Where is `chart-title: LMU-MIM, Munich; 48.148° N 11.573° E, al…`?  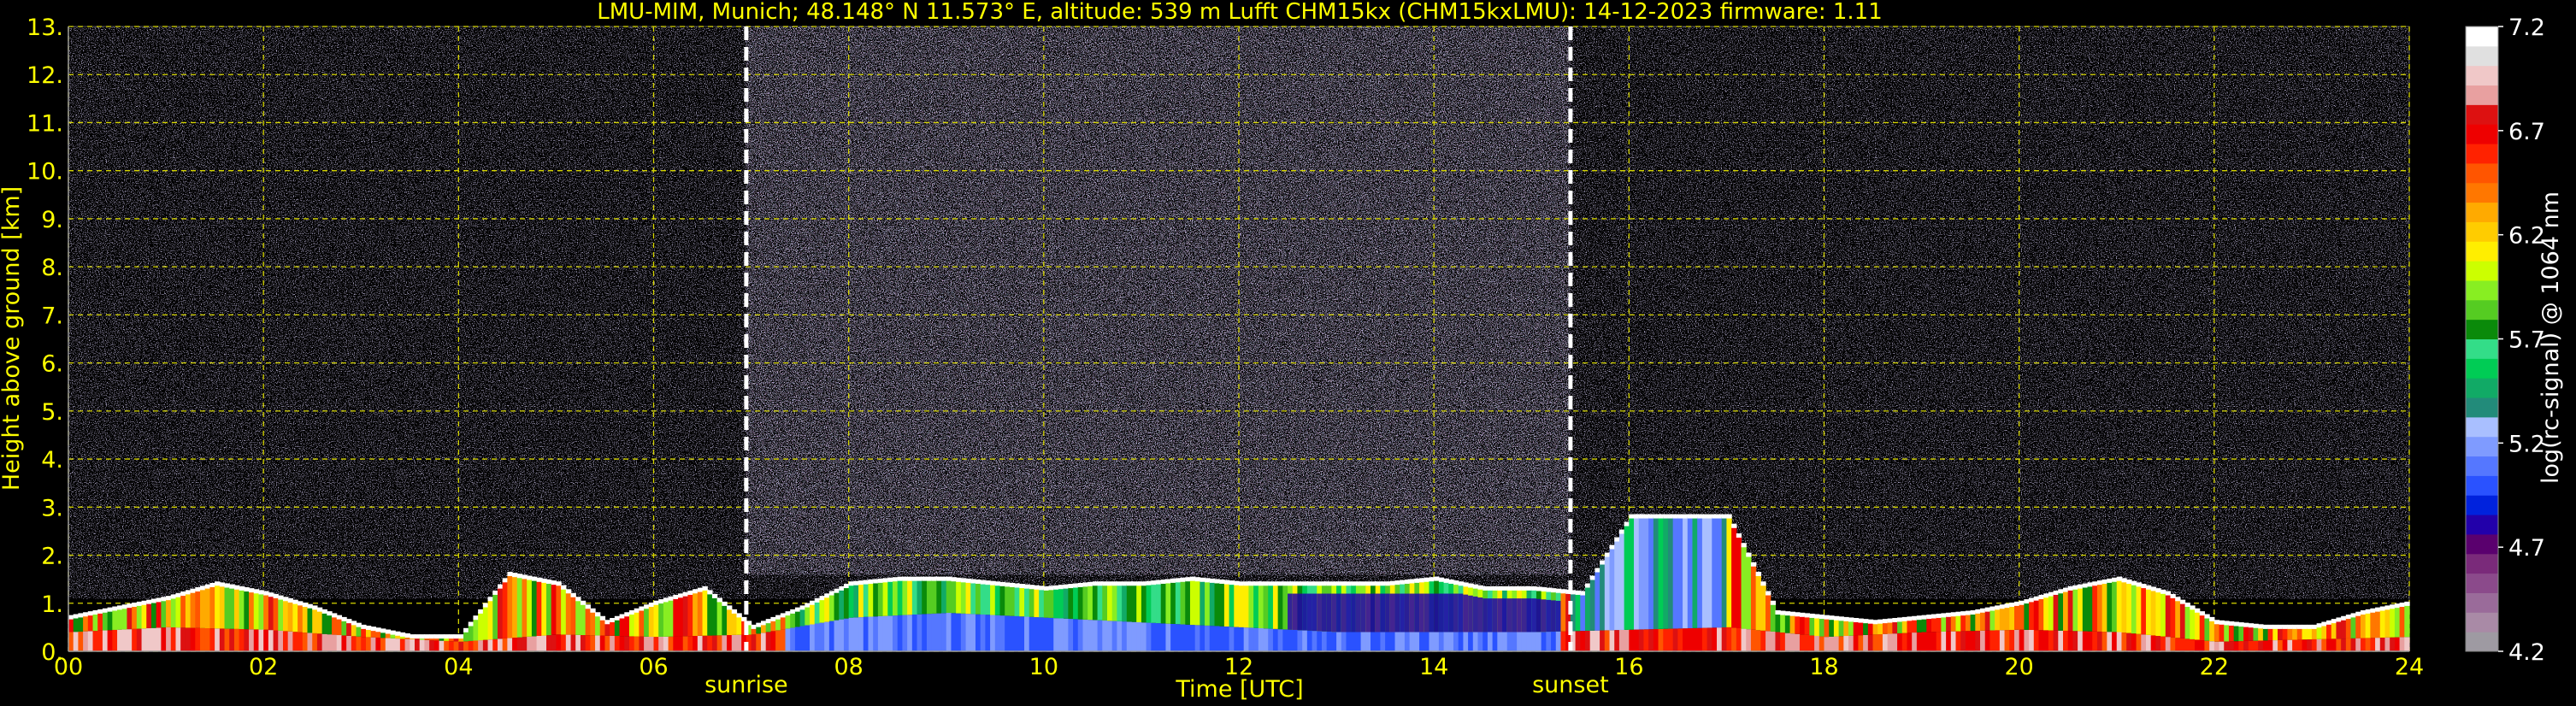
chart-title: LMU-MIM, Munich; 48.148° N 11.573° E, al… is located at coordinates (1239, 12).